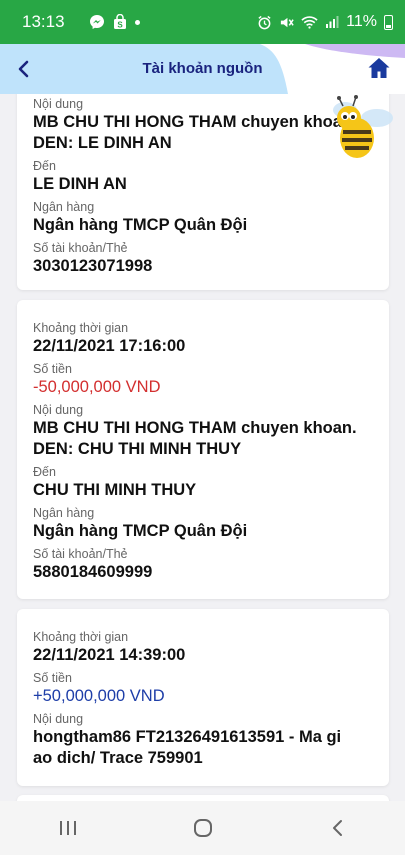 The width and height of the screenshot is (405, 855). Describe the element at coordinates (80, 184) in the screenshot. I see `recipient-value: LE DINH AN` at that location.